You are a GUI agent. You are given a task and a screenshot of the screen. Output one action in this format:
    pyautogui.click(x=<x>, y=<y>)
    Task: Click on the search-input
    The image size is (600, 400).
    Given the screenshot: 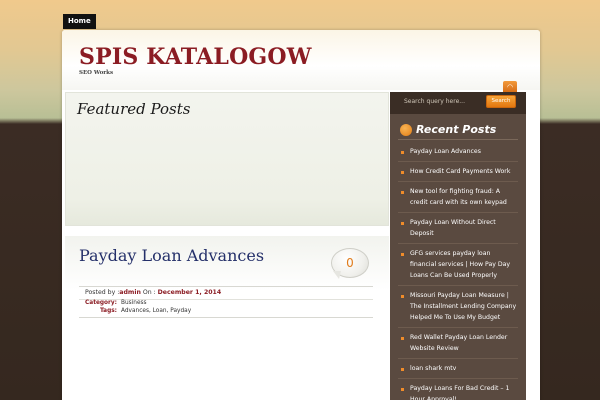 What is the action you would take?
    pyautogui.click(x=443, y=102)
    